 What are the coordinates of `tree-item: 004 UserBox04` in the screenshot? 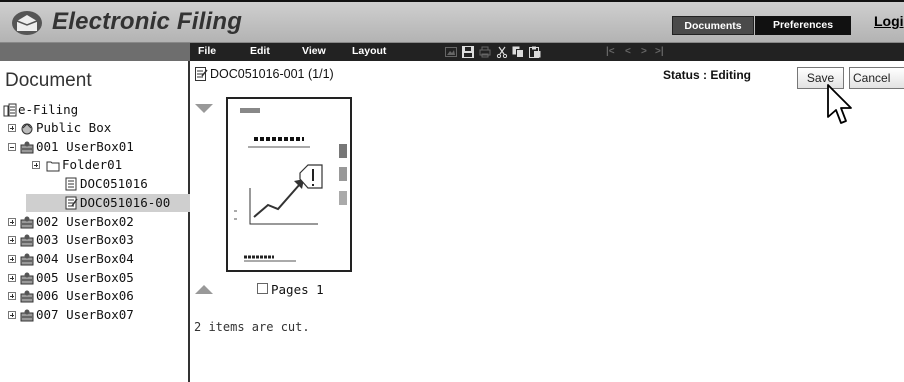 It's located at (94, 259).